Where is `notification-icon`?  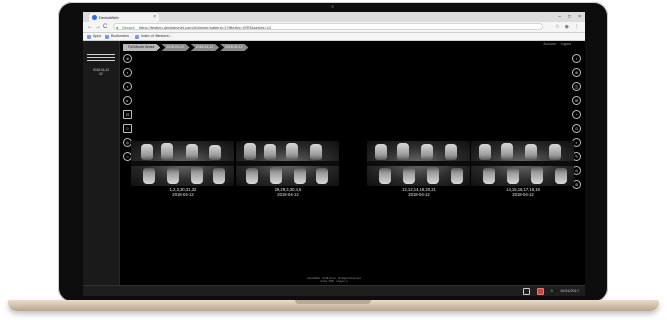
notification-icon is located at coordinates (540, 291).